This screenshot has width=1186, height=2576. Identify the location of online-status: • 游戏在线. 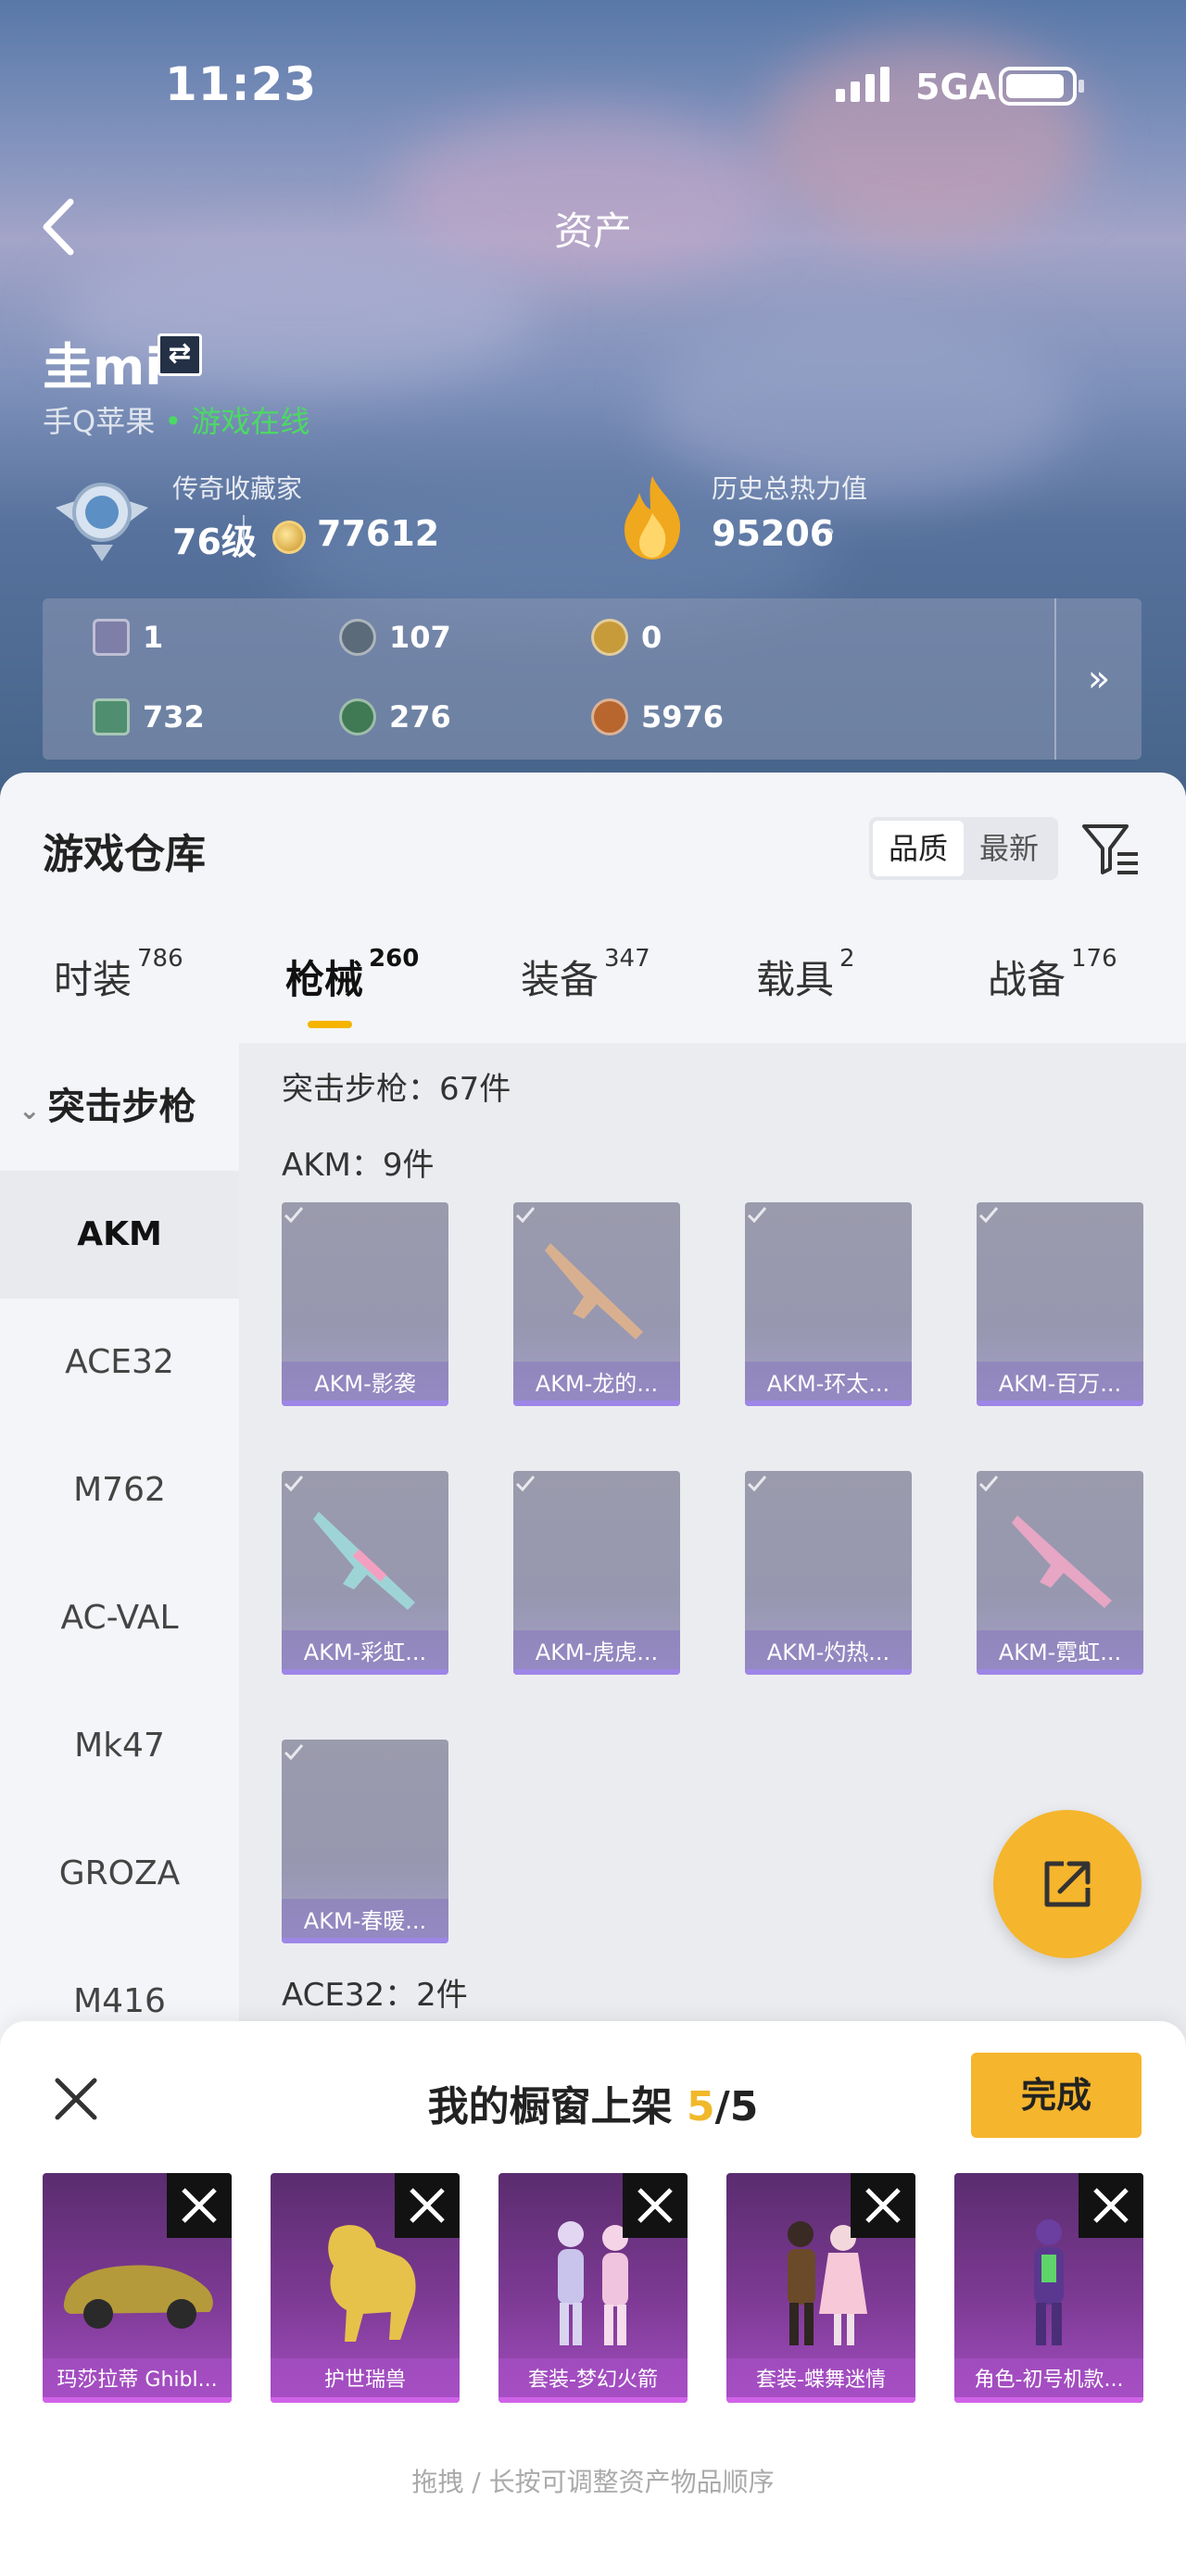
(237, 421).